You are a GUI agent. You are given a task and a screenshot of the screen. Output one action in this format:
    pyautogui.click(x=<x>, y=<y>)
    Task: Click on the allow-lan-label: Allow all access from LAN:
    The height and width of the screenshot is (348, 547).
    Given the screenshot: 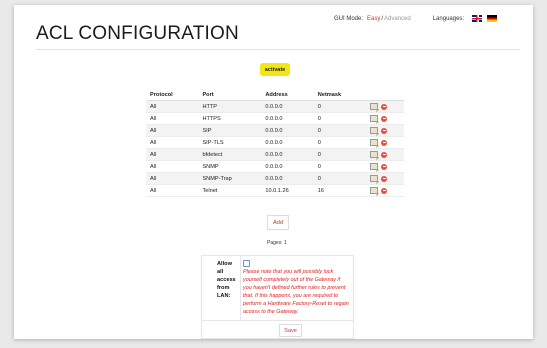 What is the action you would take?
    pyautogui.click(x=226, y=280)
    